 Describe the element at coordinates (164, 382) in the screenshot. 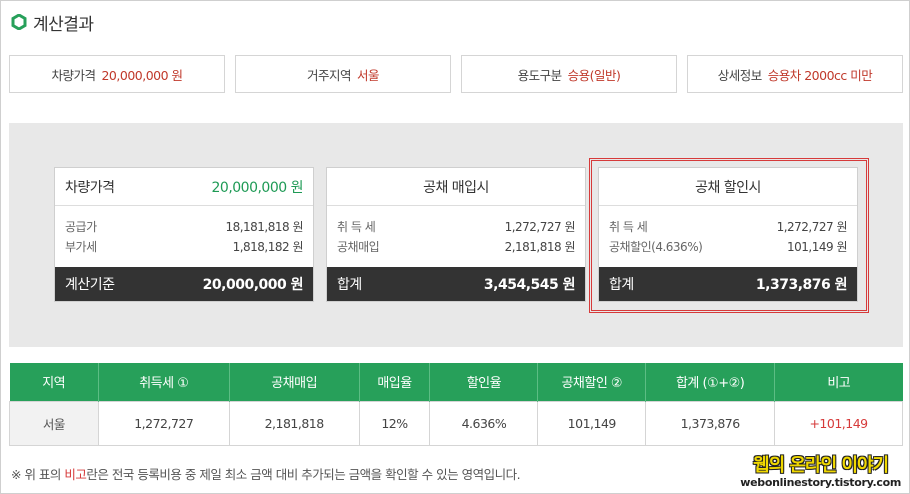

I see `column-header: 취득세 ①` at that location.